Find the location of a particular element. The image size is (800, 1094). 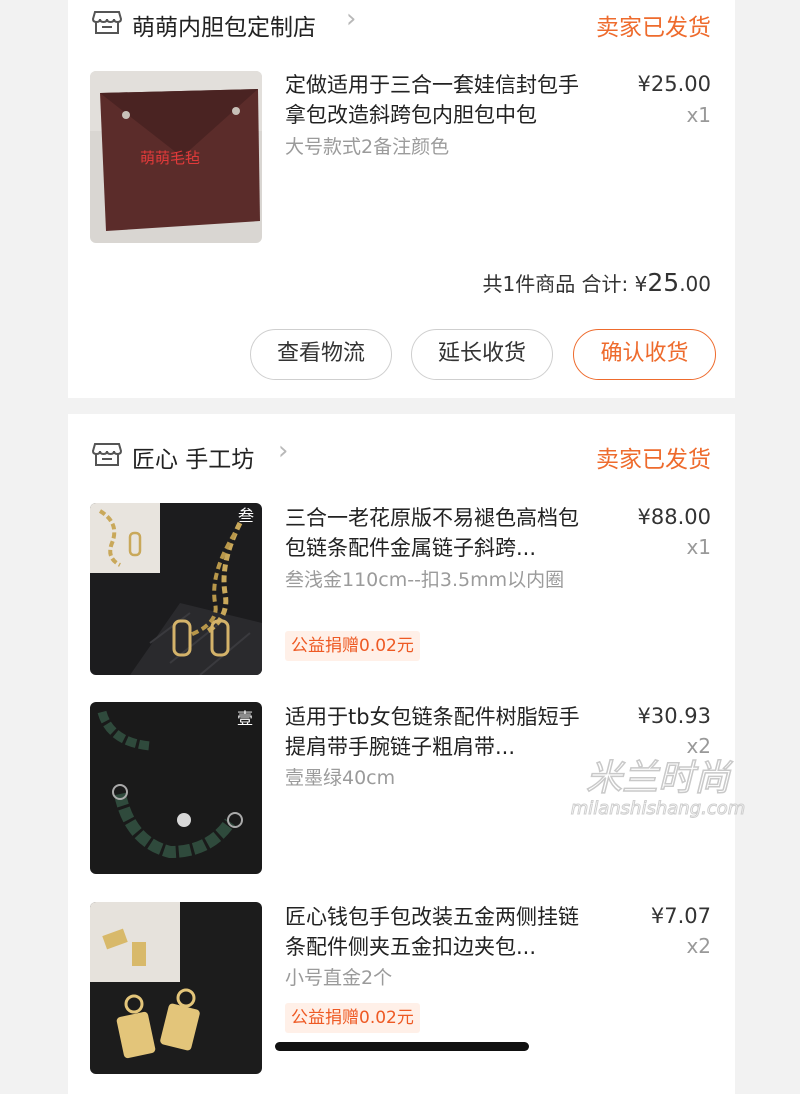

product-price: ¥88.00 is located at coordinates (674, 517).